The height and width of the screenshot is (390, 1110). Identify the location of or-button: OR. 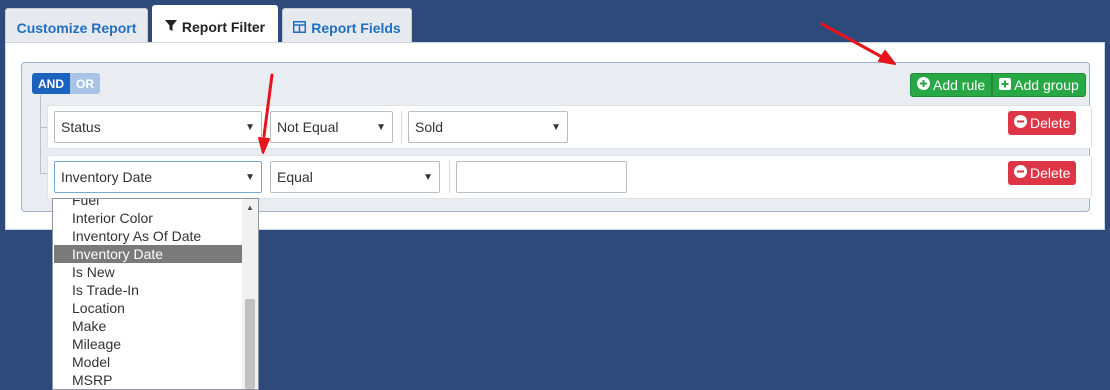
(85, 83).